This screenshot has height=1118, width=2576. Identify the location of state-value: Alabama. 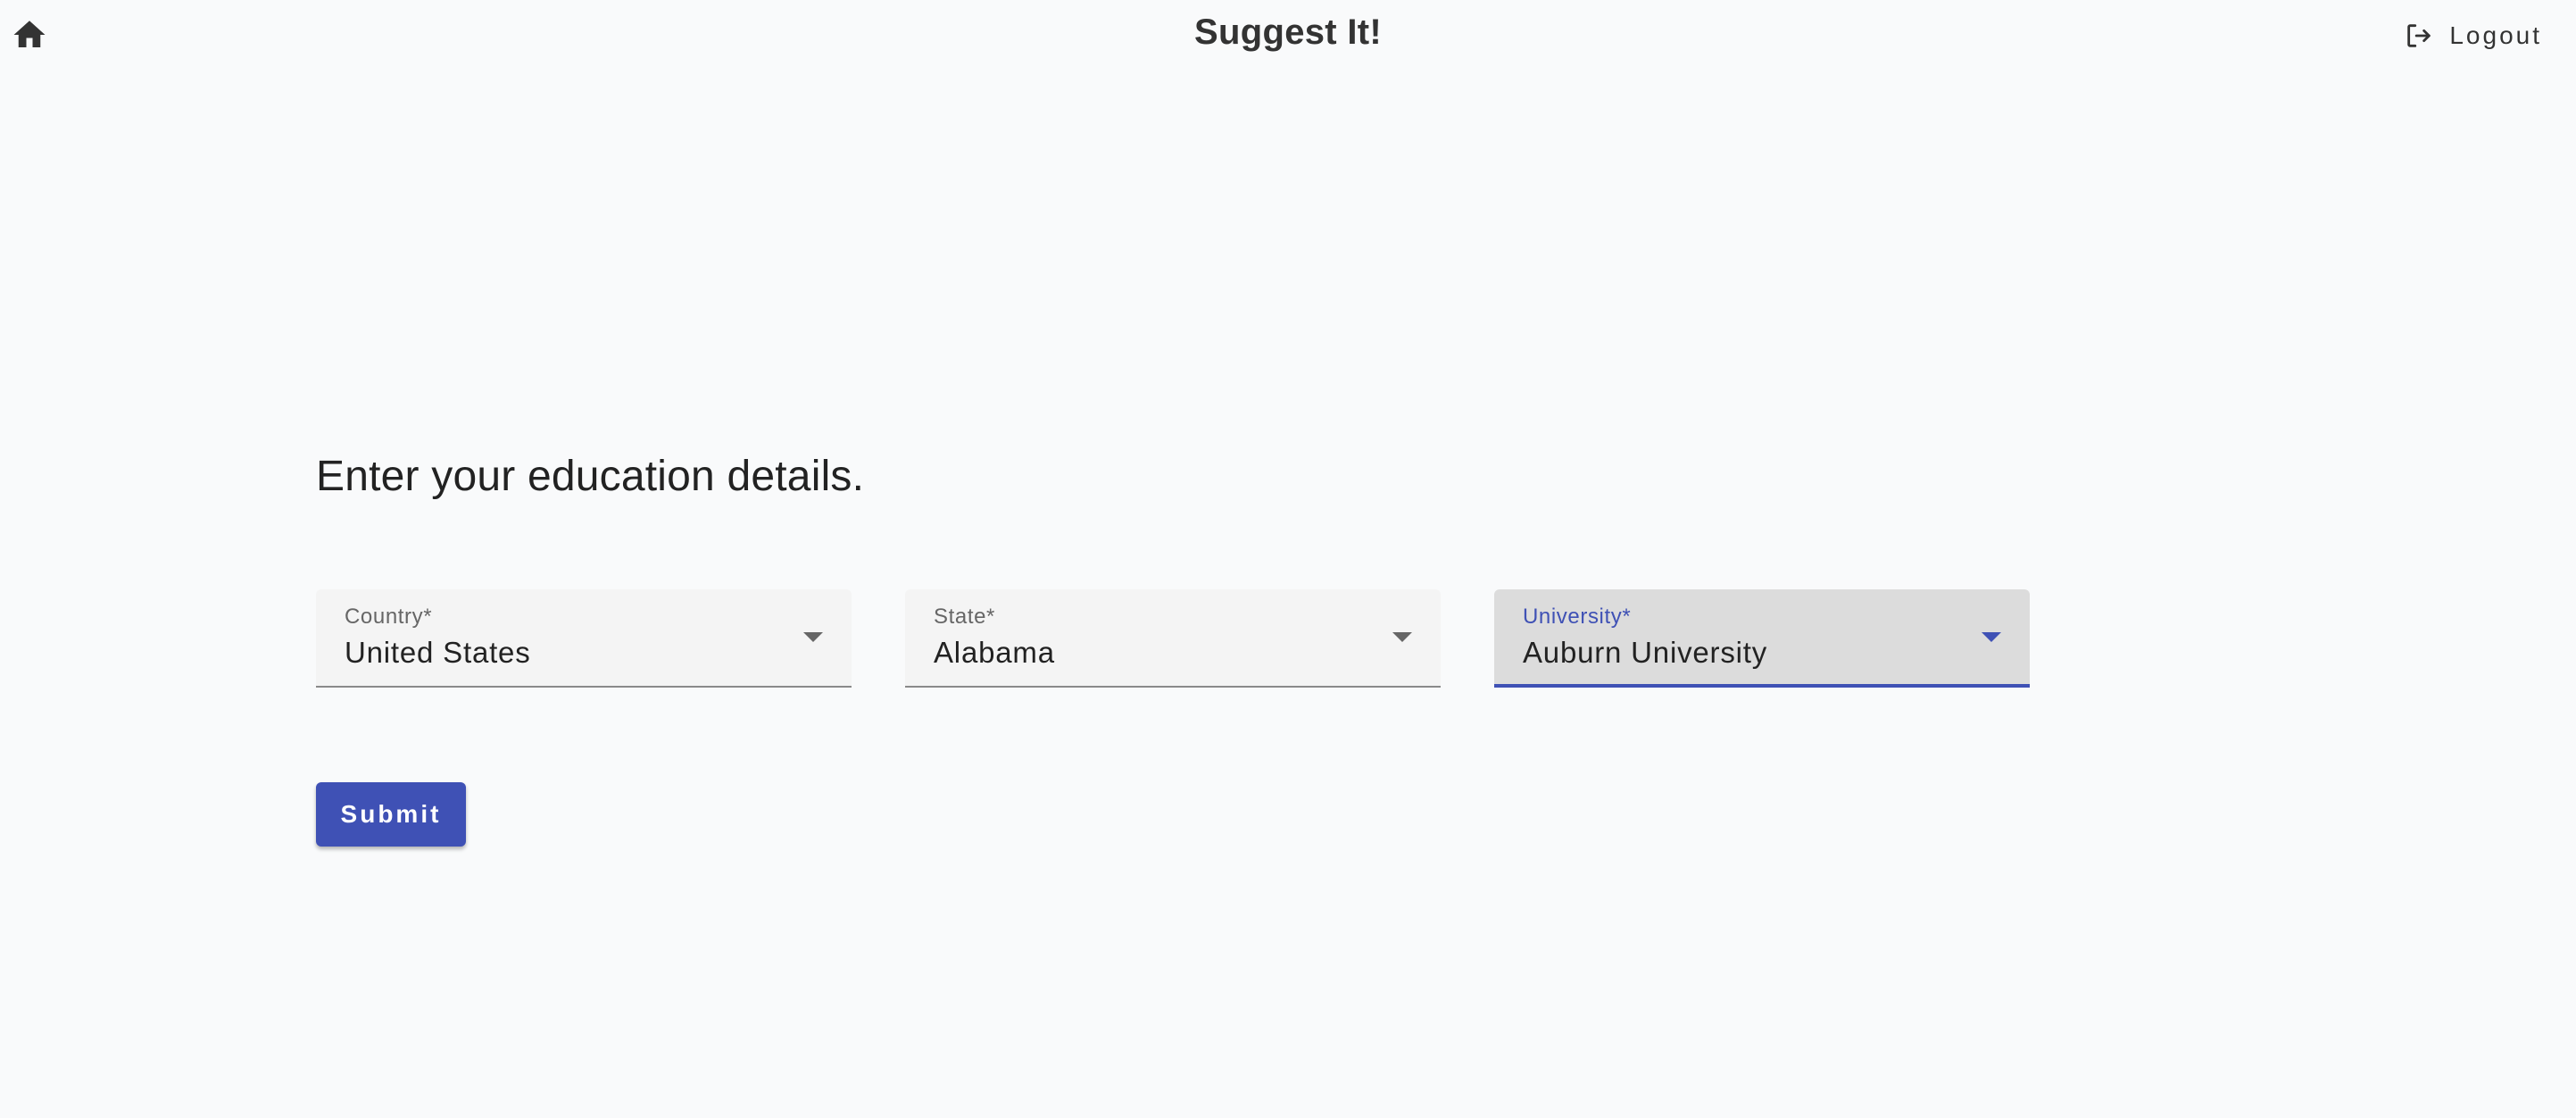
(994, 652).